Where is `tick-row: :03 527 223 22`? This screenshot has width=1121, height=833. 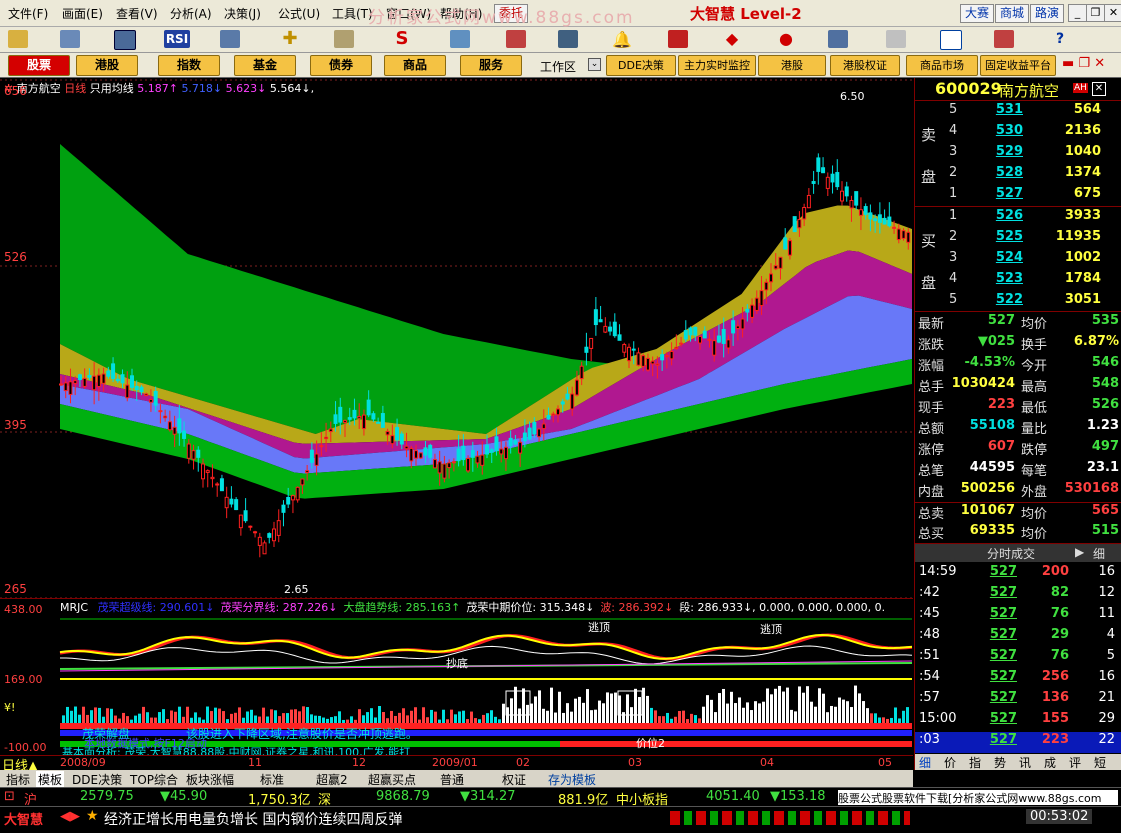 tick-row: :03 527 223 22 is located at coordinates (1018, 742).